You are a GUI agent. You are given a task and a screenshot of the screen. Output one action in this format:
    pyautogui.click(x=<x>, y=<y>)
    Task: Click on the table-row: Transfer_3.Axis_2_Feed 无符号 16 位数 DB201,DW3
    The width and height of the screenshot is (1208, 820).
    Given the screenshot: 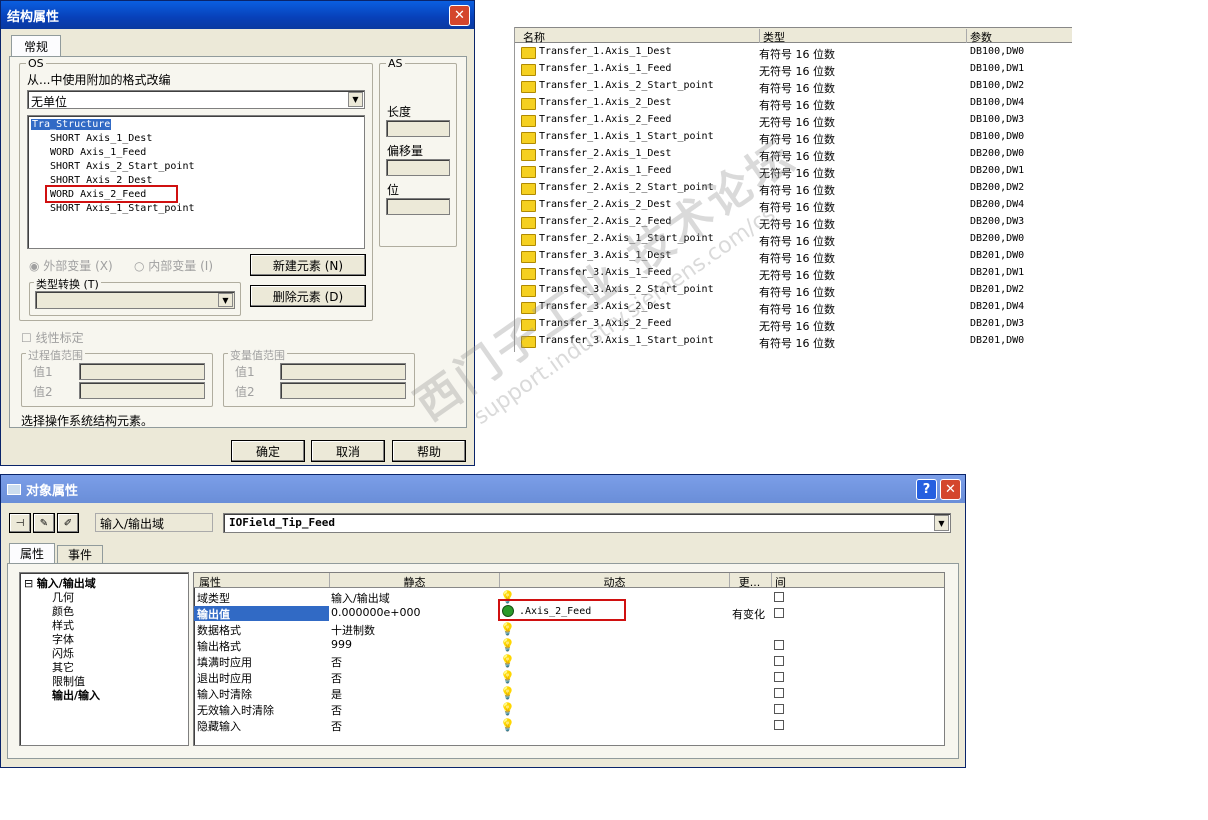 What is the action you would take?
    pyautogui.click(x=793, y=324)
    